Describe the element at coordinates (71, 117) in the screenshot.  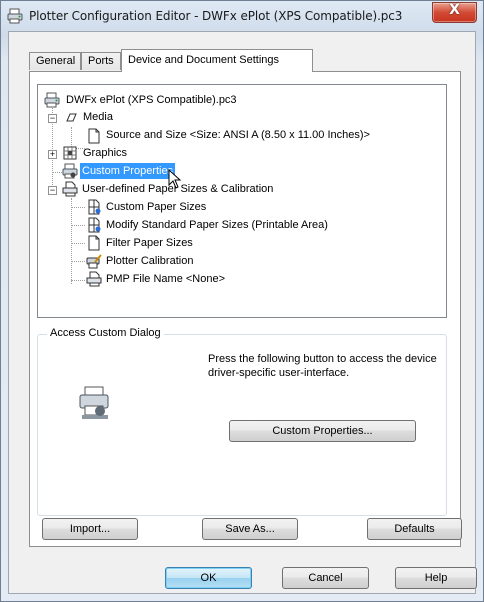
I see `media-icon` at that location.